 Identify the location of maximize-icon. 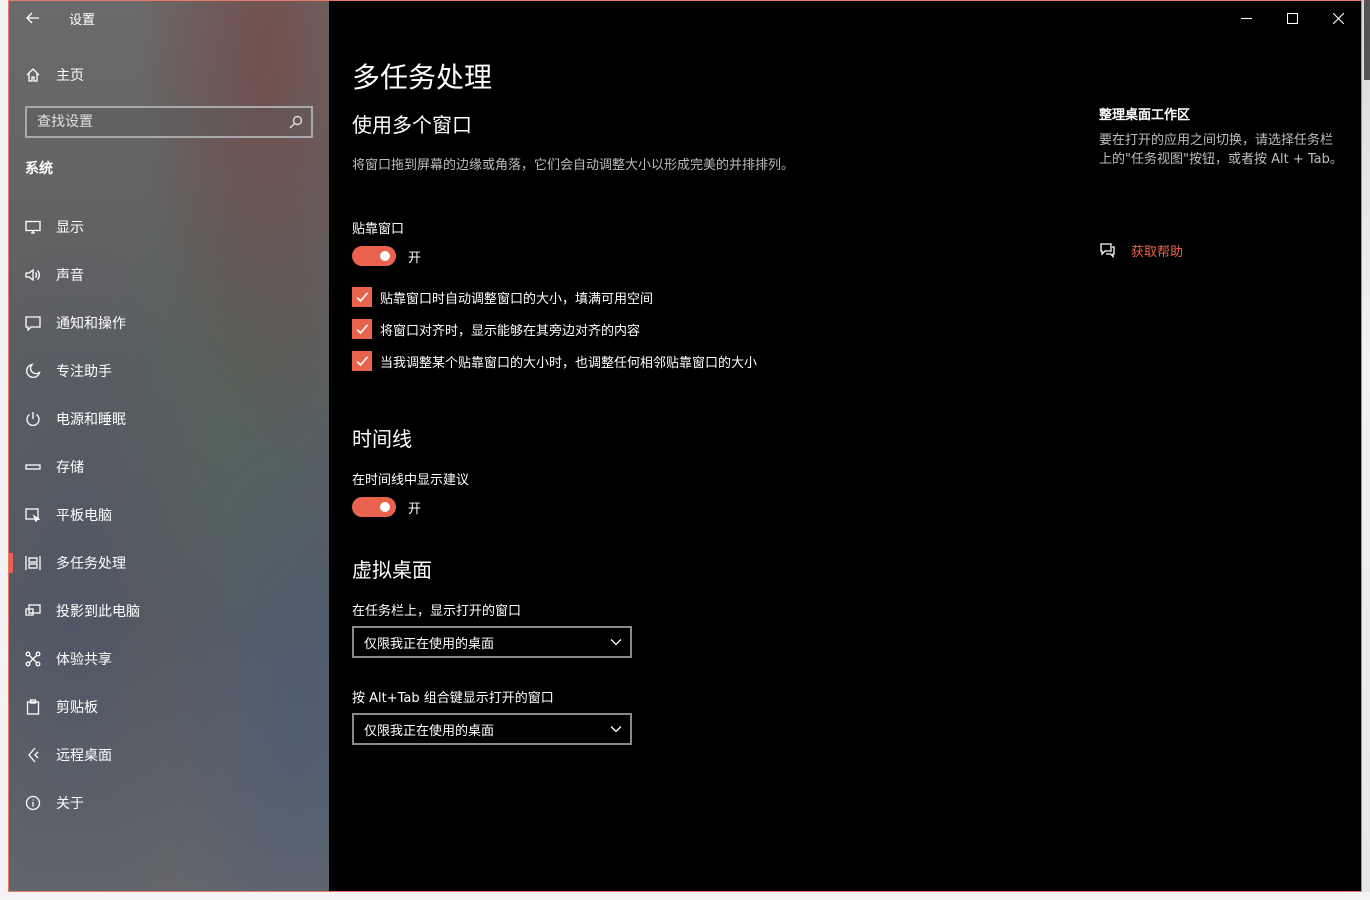
(1292, 18).